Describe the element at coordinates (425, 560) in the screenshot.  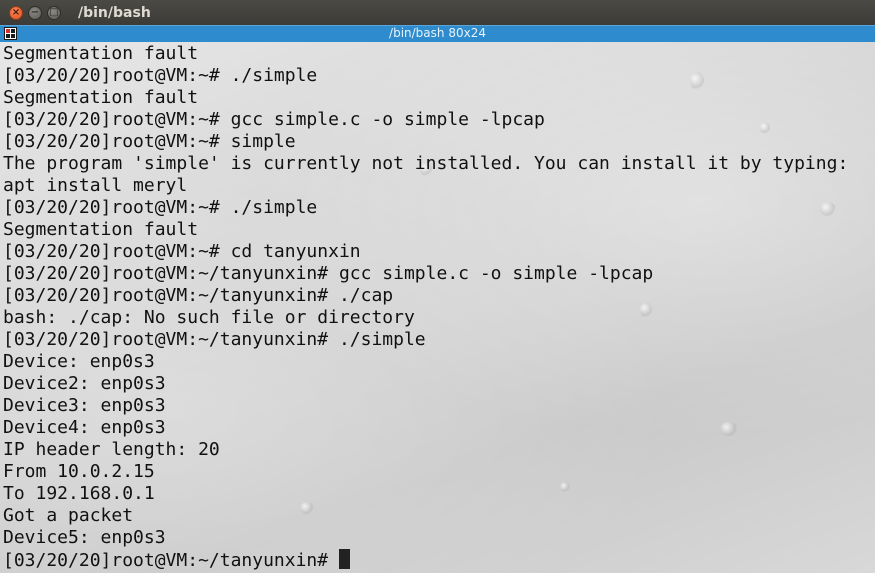
I see `prompt-line: [03/20/20]root@VM:~/tanyunxin#` at that location.